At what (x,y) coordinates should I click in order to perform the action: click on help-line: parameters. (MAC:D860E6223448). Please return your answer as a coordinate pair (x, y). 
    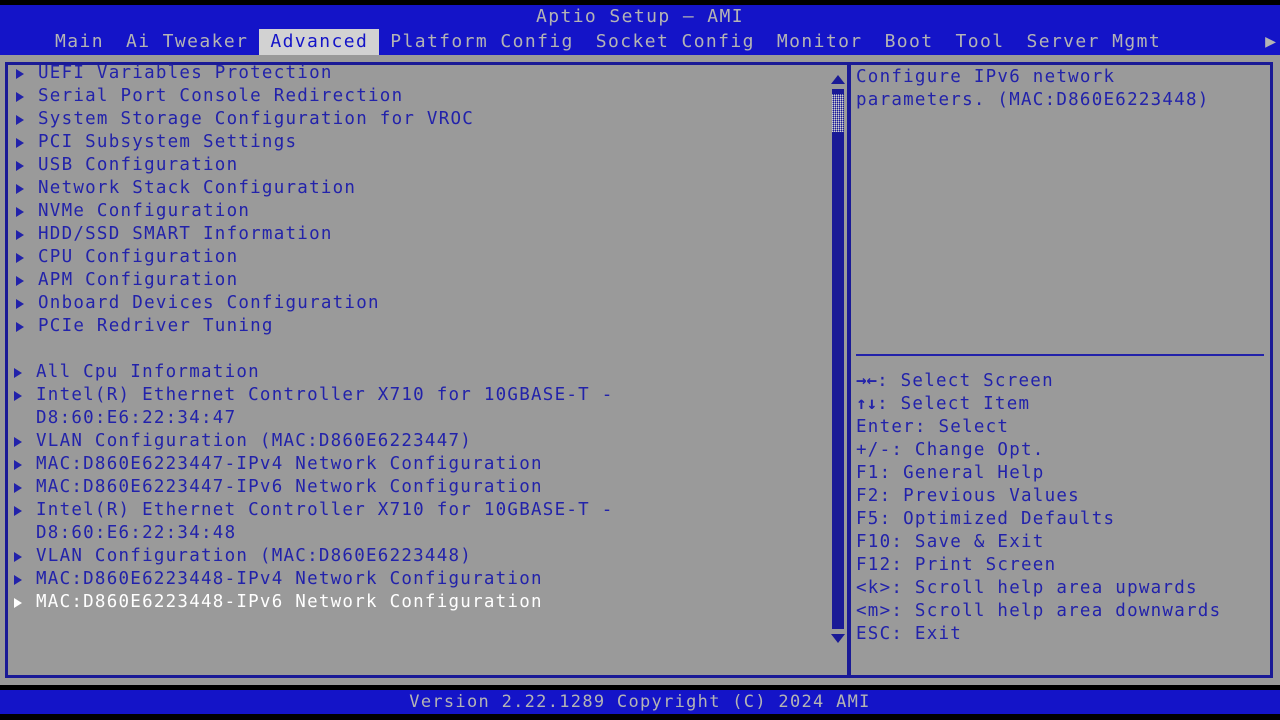
    Looking at the image, I should click on (1033, 100).